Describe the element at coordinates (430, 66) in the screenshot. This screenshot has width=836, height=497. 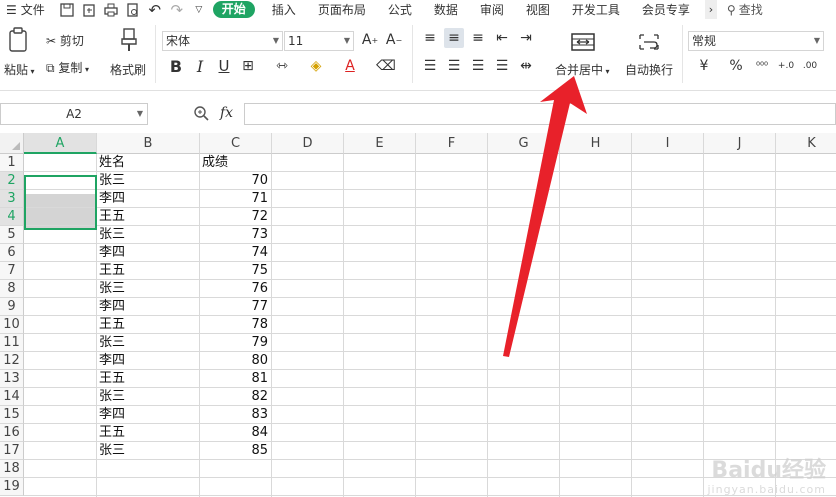
I see `align-left-icon: ☰` at that location.